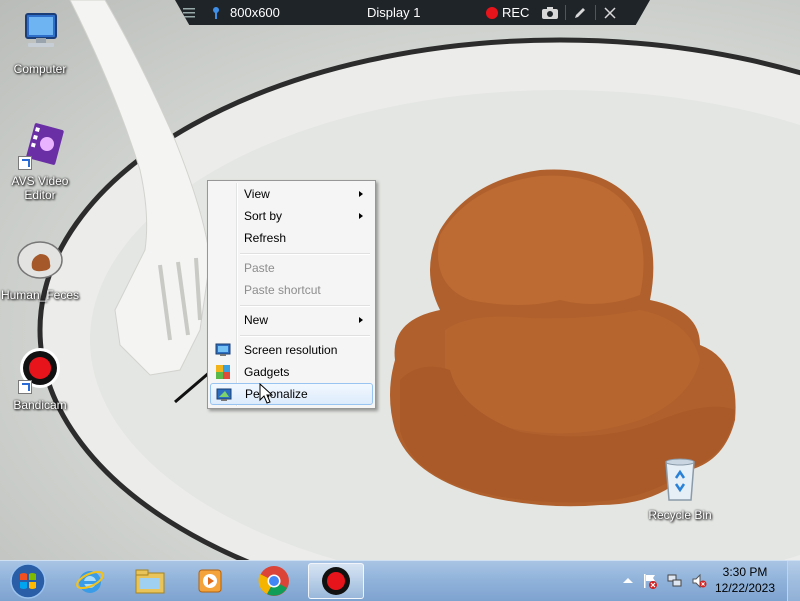  What do you see at coordinates (255, 12) in the screenshot?
I see `resolution-label: 800x600` at bounding box center [255, 12].